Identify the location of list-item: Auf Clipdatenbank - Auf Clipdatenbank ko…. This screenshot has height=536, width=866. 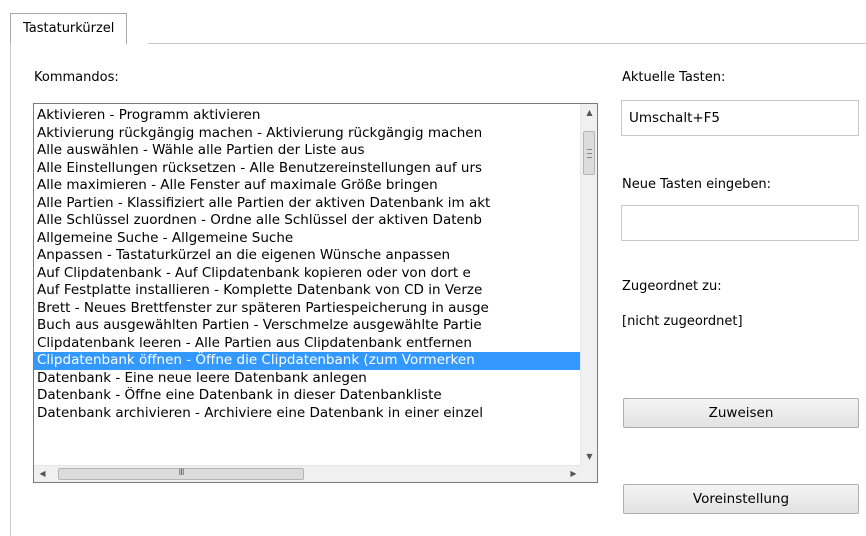
(308, 274).